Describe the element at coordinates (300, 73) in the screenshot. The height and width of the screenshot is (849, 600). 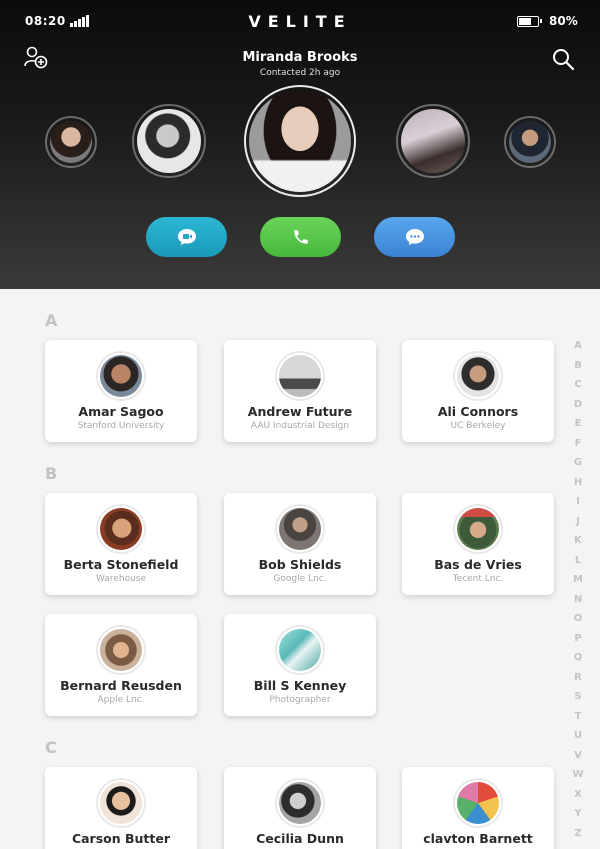
I see `featured-contact-subtitle: Contacted 2h ago` at that location.